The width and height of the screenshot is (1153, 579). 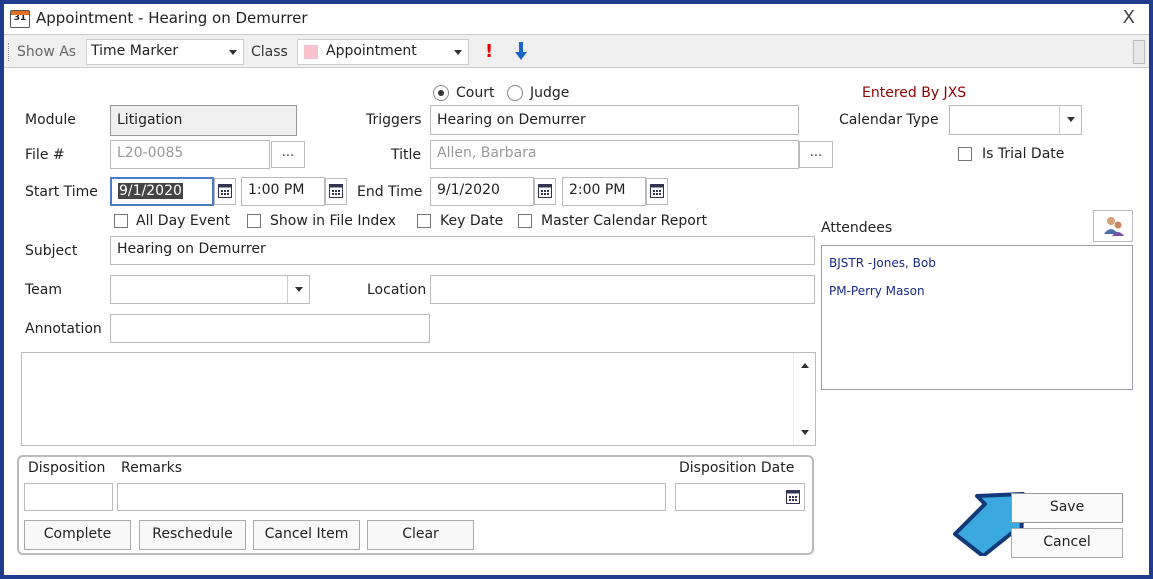 What do you see at coordinates (418, 399) in the screenshot?
I see `notes-textarea` at bounding box center [418, 399].